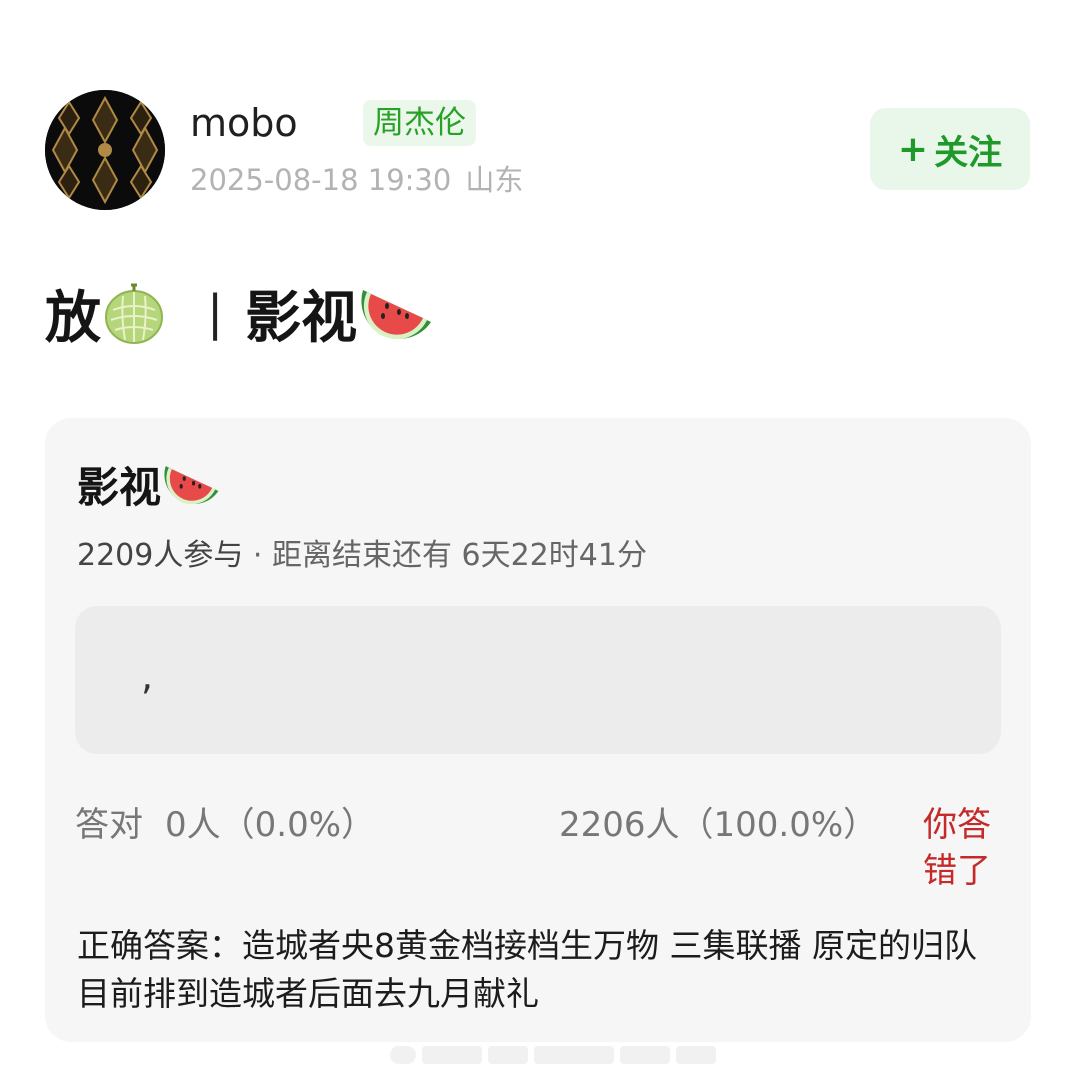  I want to click on post-meta: 2025-08-18 19:30 山东, so click(356, 180).